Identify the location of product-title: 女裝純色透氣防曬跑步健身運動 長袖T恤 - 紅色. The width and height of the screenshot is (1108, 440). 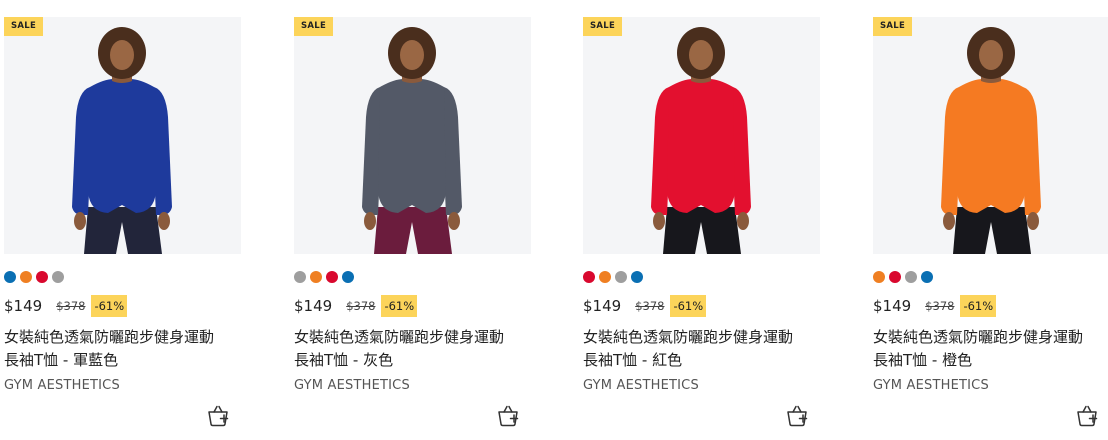
(701, 349).